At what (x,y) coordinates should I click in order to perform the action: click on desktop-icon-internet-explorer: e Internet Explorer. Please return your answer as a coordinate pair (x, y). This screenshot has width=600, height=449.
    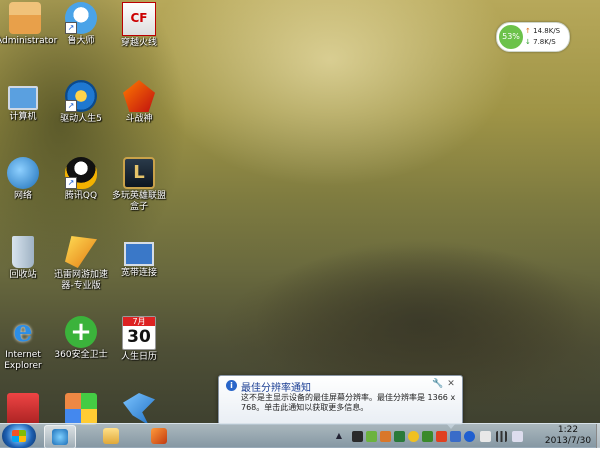
    Looking at the image, I should click on (26, 344).